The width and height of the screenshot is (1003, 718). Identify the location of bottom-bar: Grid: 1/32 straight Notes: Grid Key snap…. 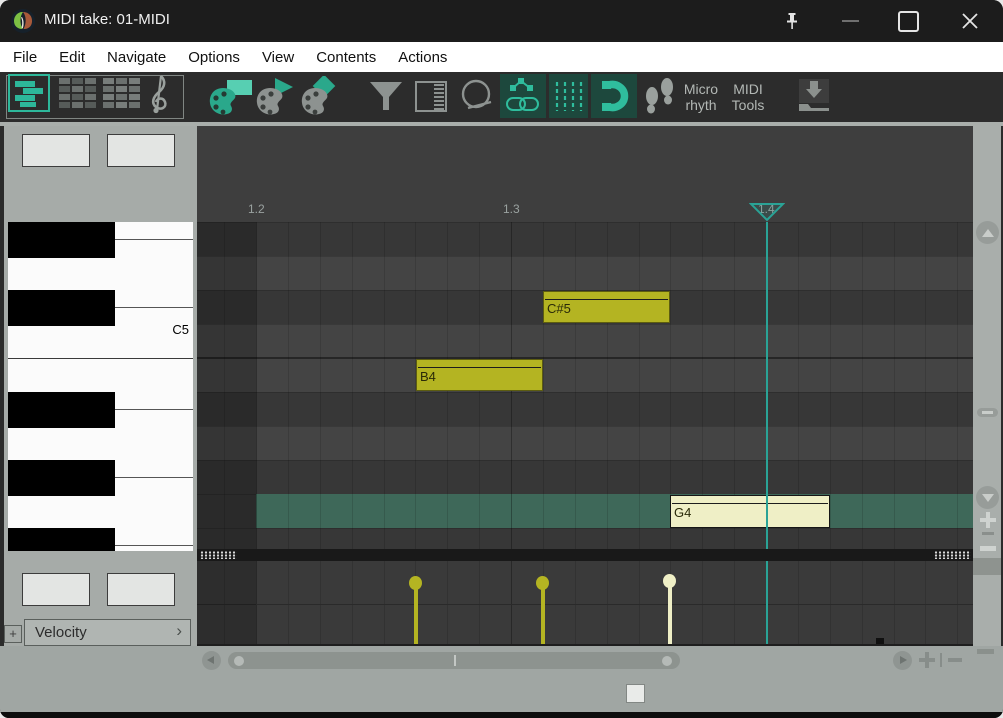
(501, 679).